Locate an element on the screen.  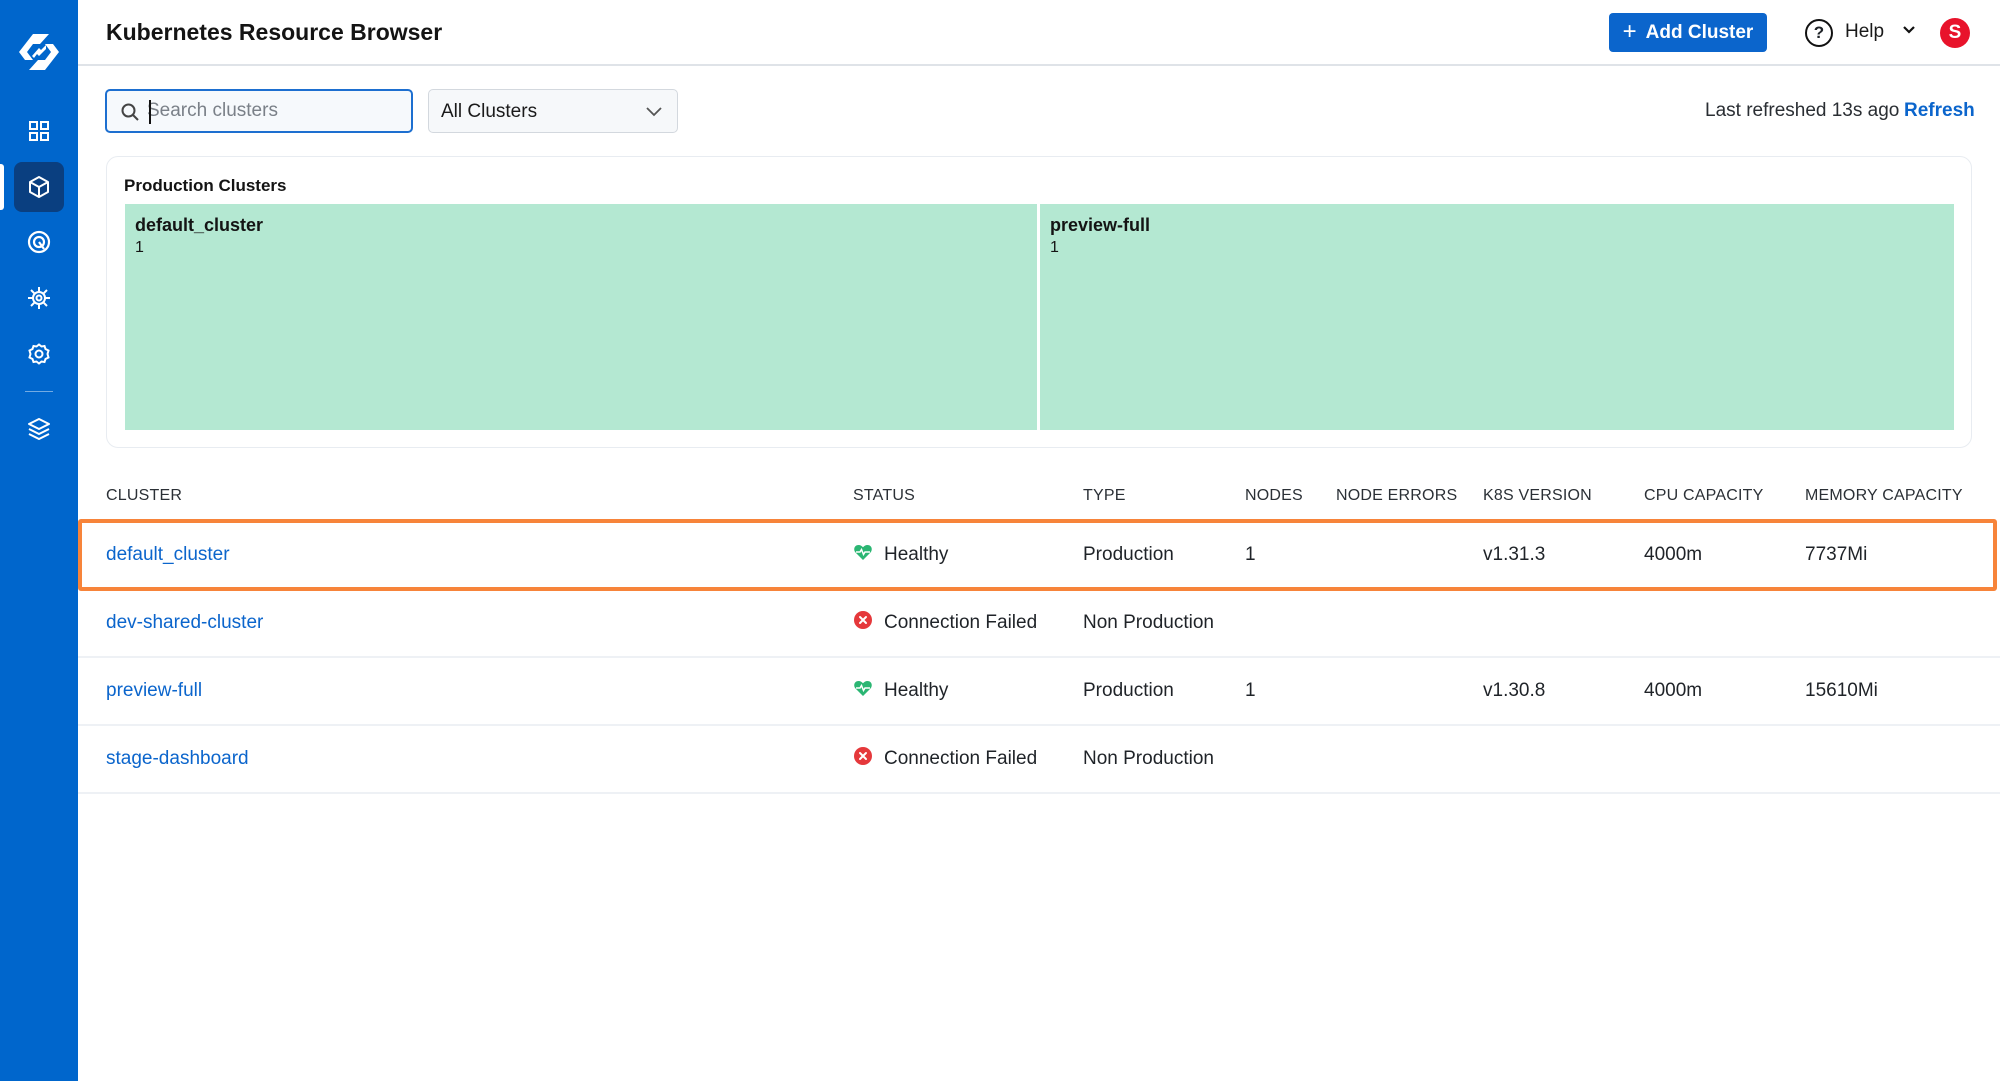
sidebar-item-resources is located at coordinates (39, 187).